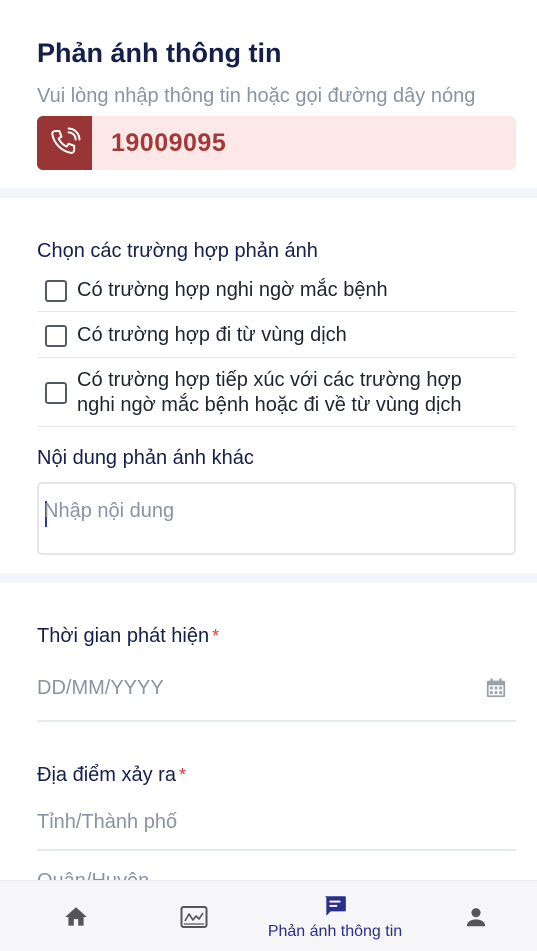 The image size is (537, 951). I want to click on case-option-suspected: Có trường hợp nghi ngờ mắc bệnh, so click(276, 291).